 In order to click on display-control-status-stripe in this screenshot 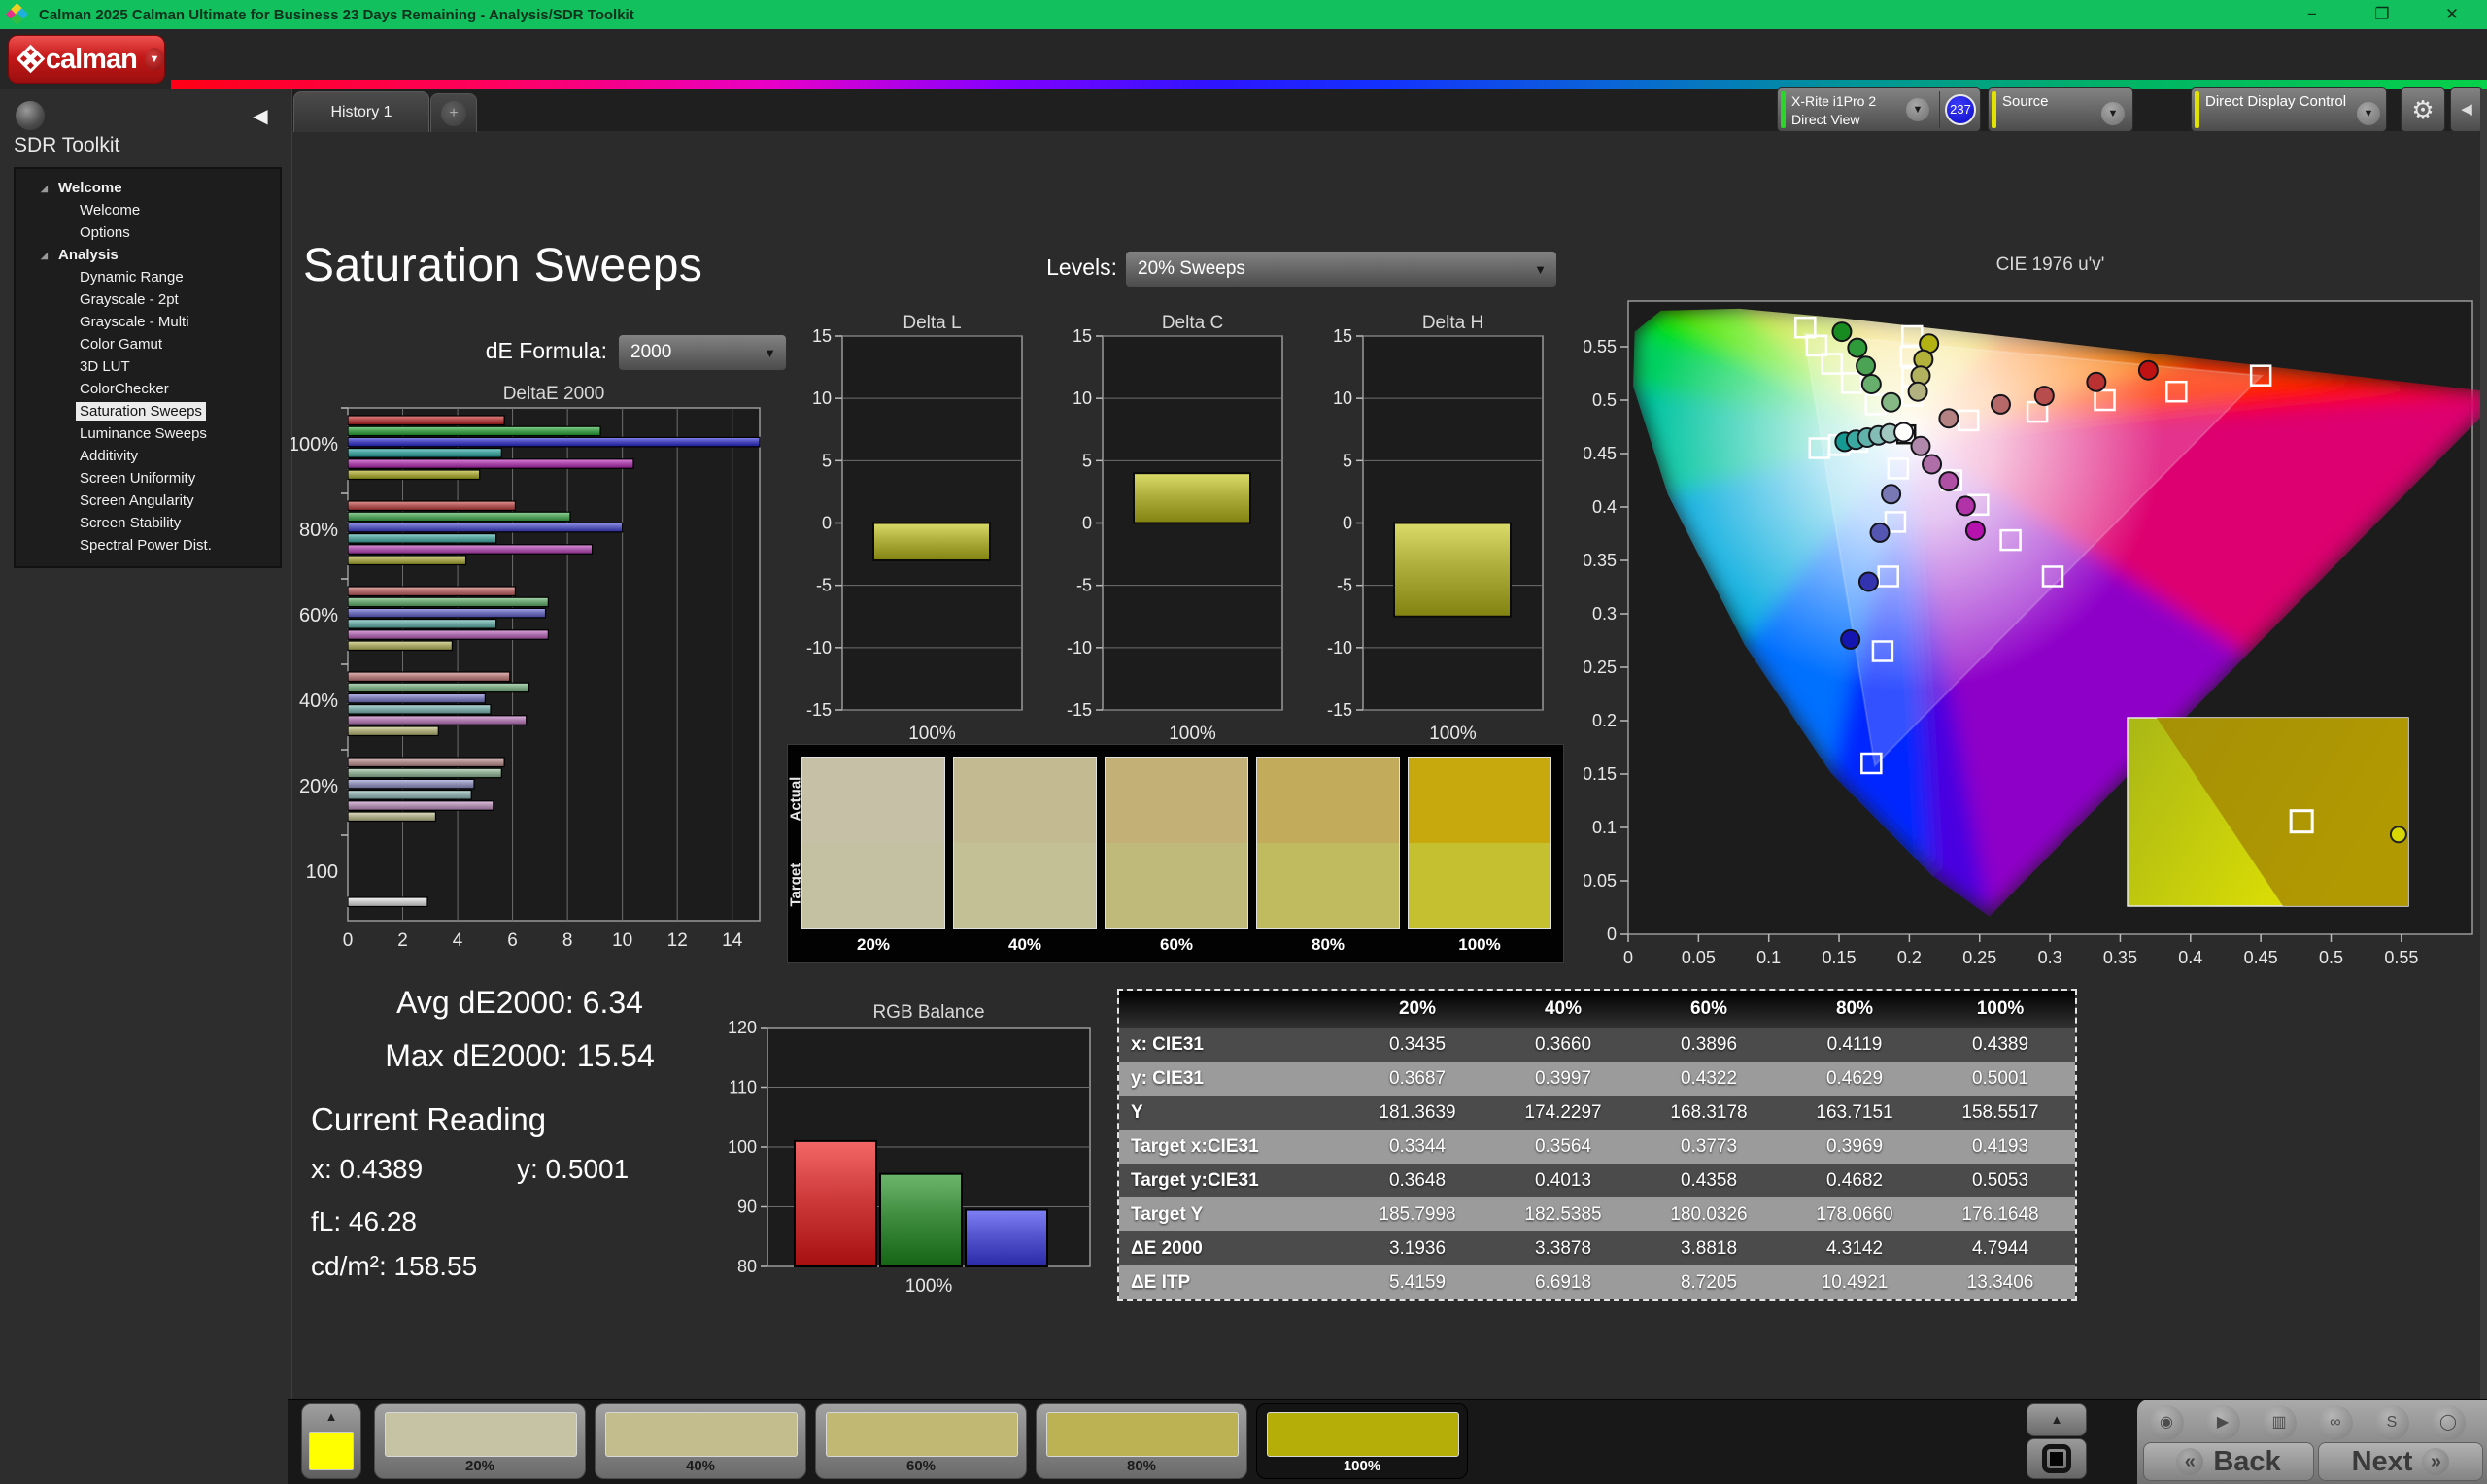, I will do `click(2197, 110)`.